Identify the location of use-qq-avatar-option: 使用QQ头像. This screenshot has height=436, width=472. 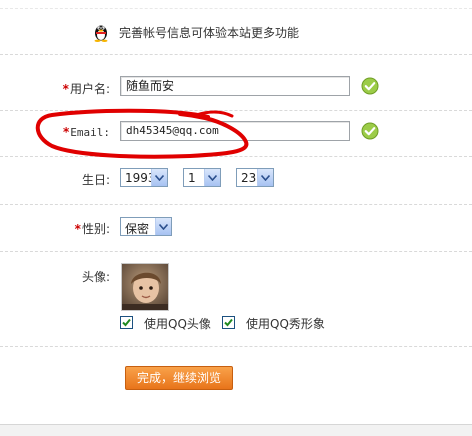
(165, 323).